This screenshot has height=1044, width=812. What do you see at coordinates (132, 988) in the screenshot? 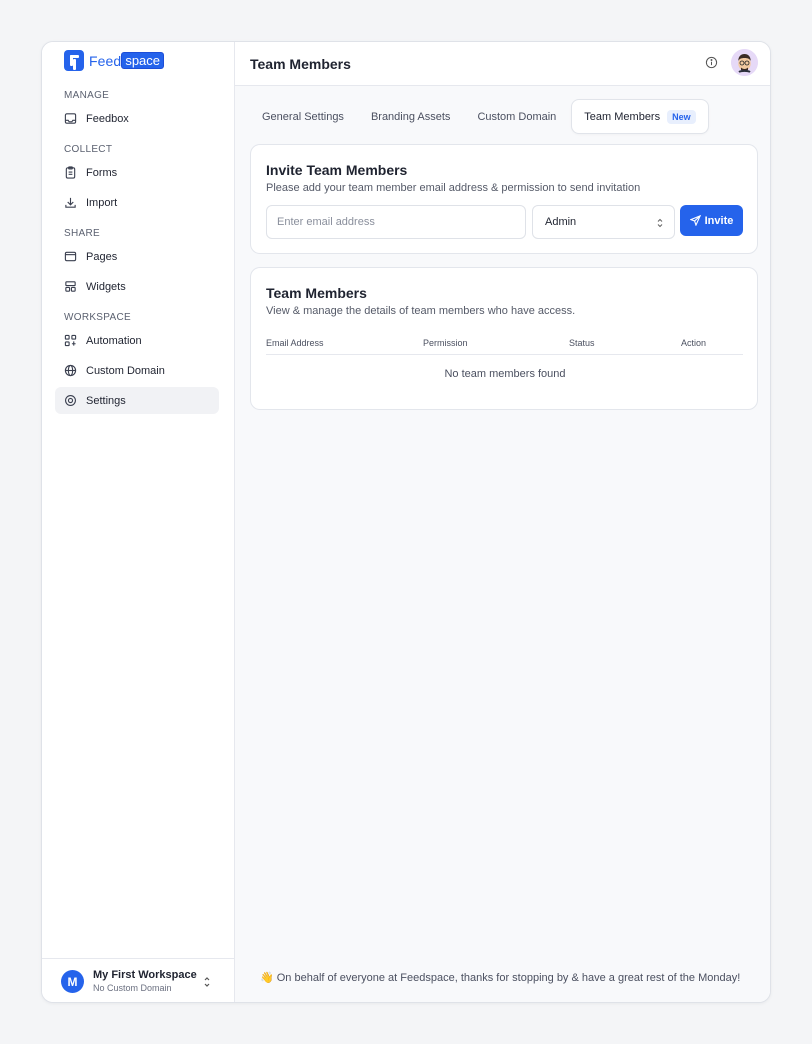
I see `workspace-domain: No Custom Domain` at bounding box center [132, 988].